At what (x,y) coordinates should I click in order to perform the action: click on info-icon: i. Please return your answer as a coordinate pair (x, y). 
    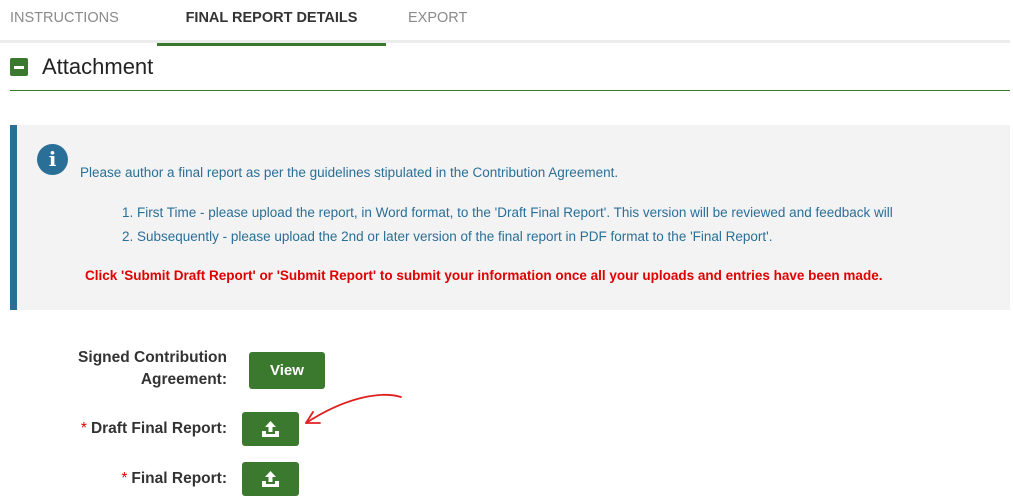
    Looking at the image, I should click on (52, 159).